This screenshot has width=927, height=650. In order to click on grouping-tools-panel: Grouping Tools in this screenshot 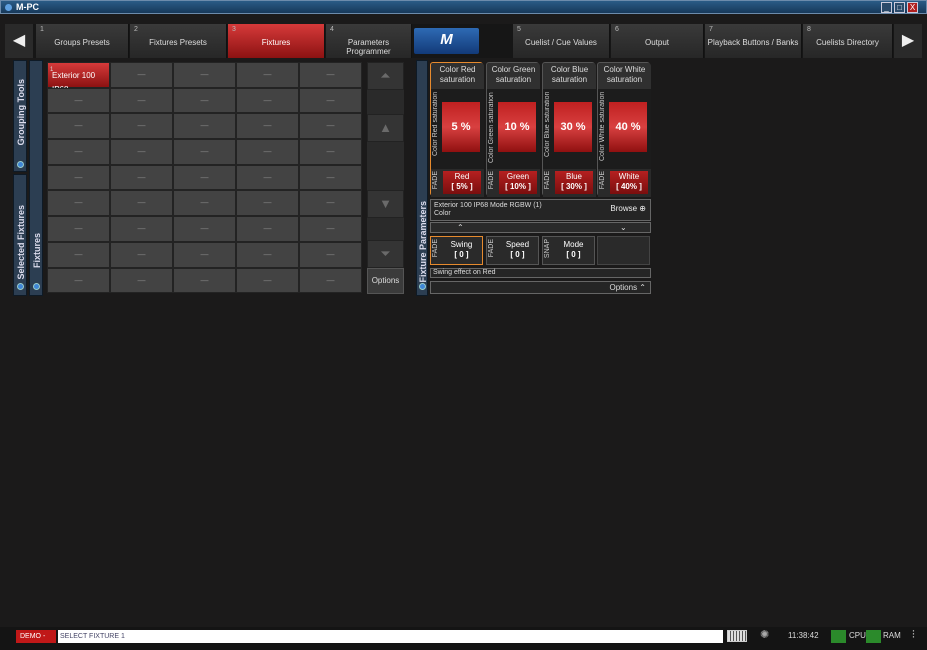, I will do `click(20, 116)`.